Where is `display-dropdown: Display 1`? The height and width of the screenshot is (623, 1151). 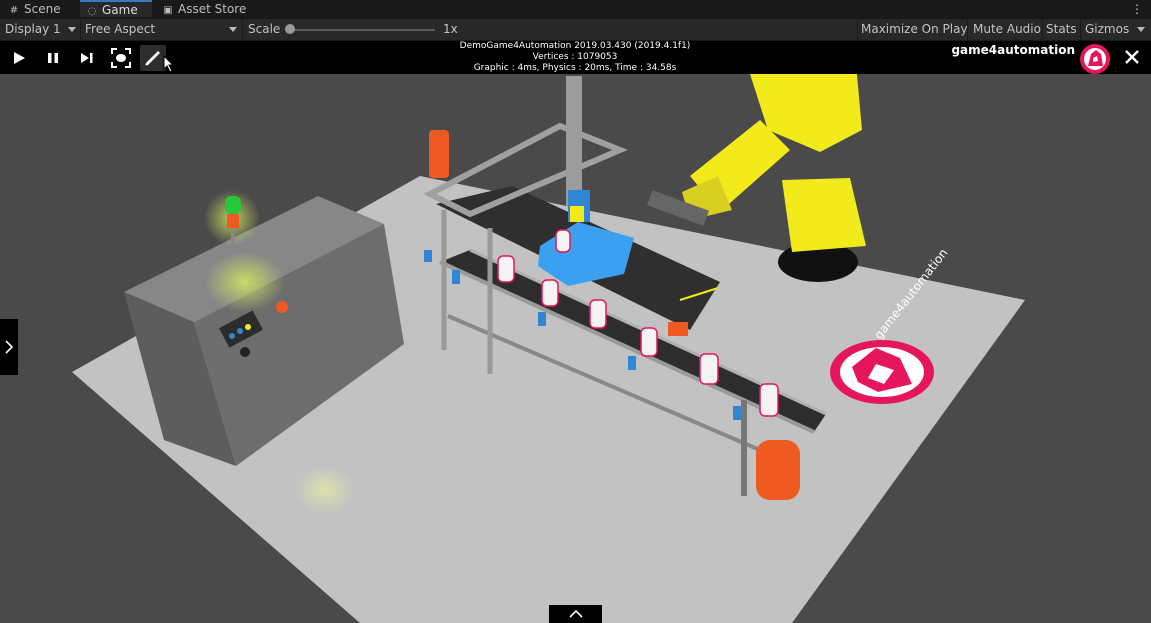
display-dropdown: Display 1 is located at coordinates (33, 29).